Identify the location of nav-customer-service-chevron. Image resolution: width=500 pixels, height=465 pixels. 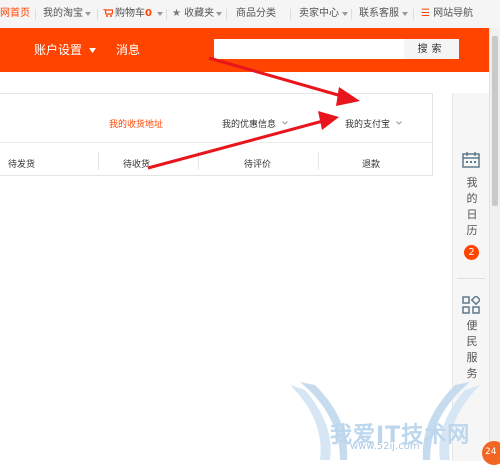
(405, 14).